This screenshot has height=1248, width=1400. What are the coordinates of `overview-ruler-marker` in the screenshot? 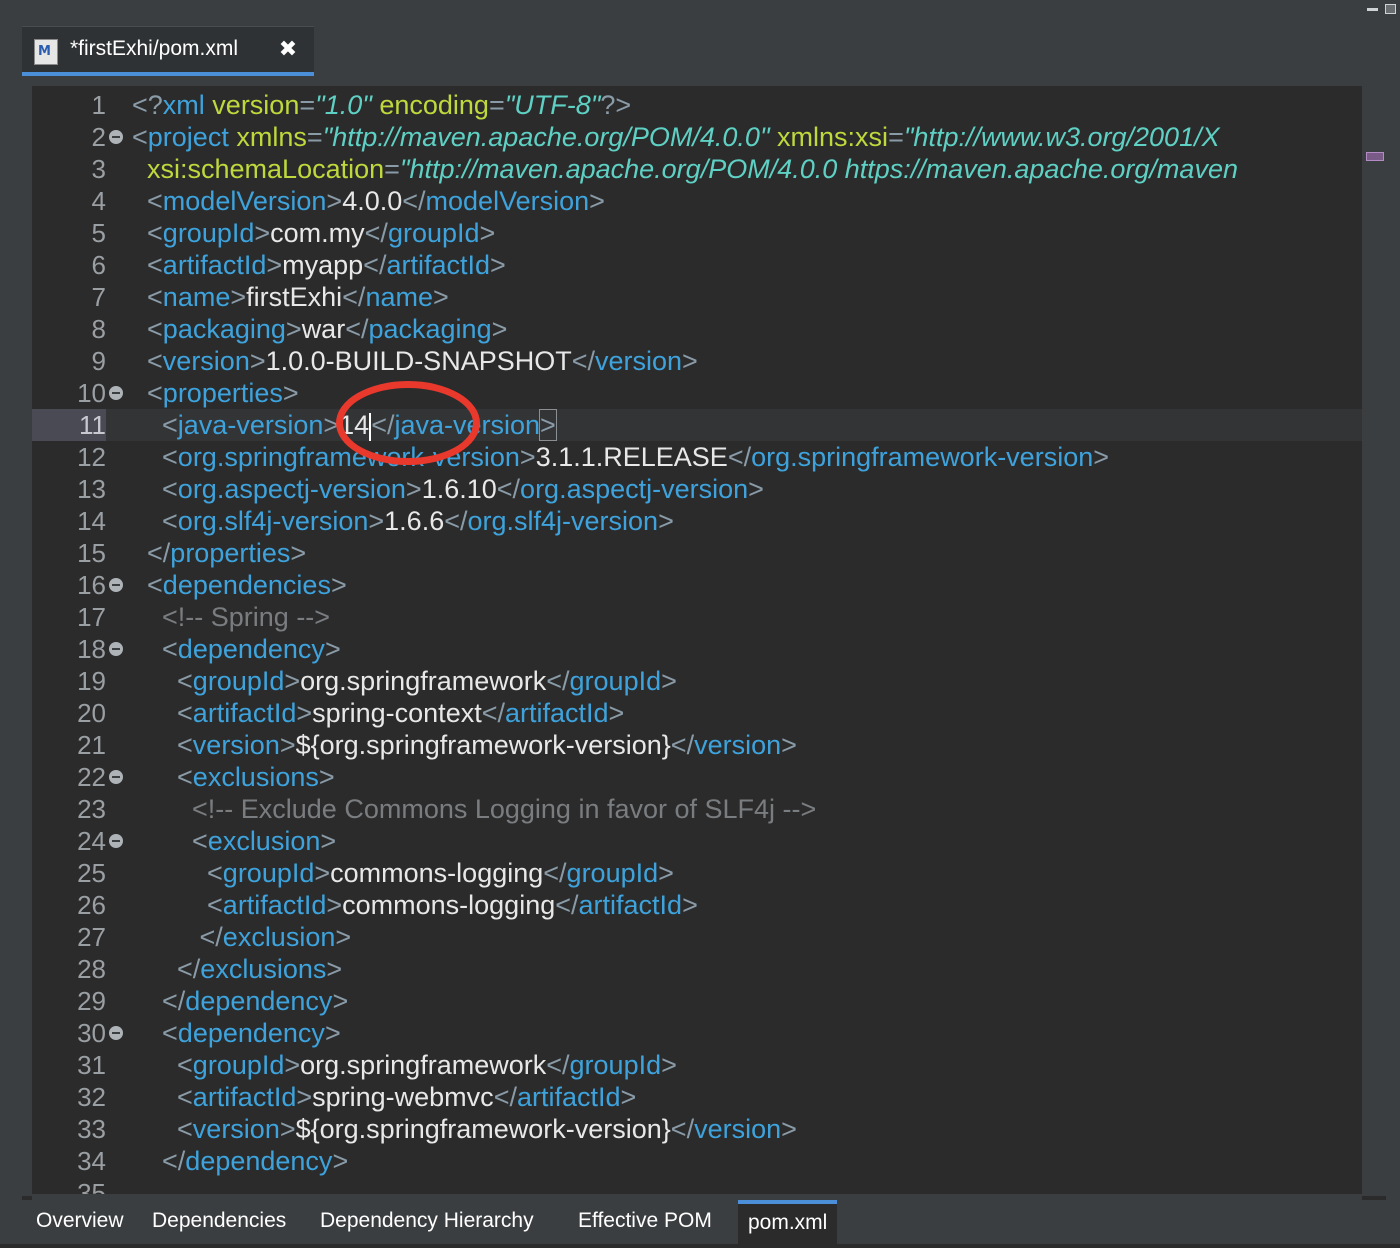 It's located at (1375, 156).